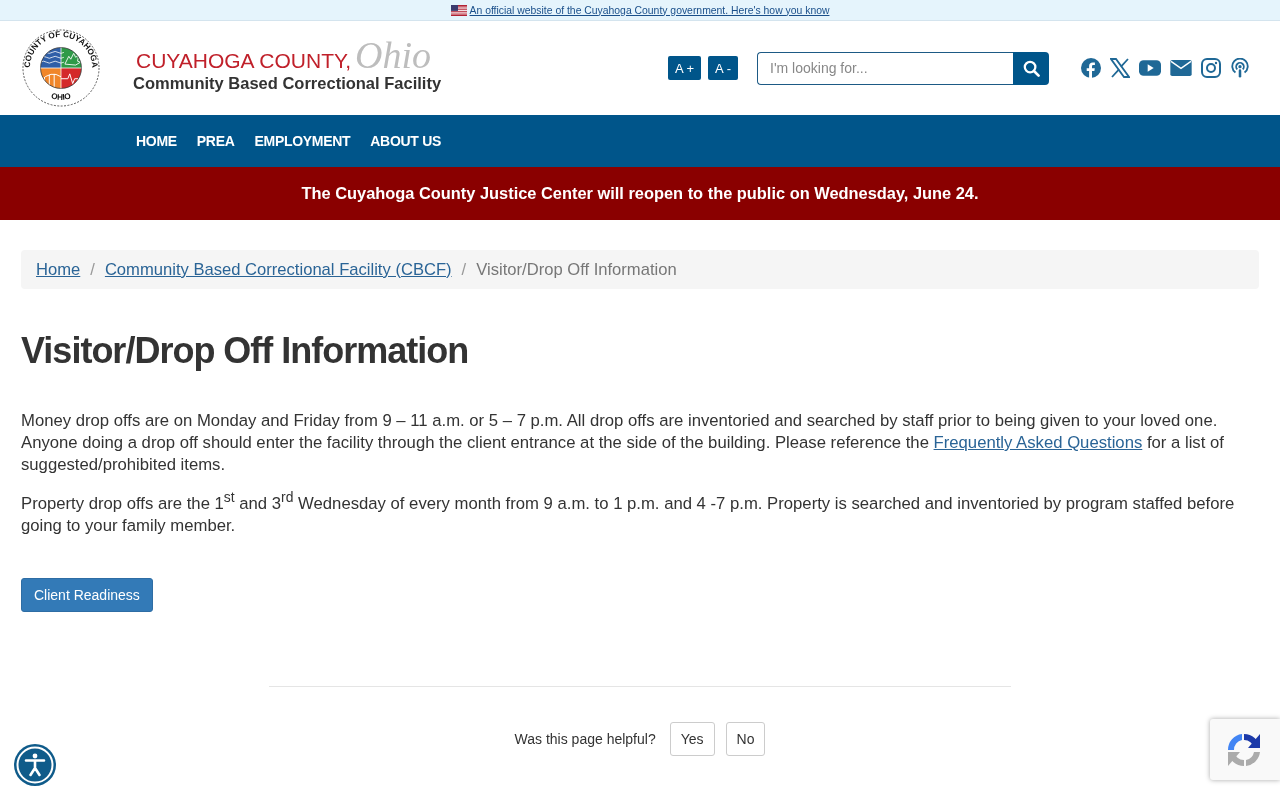 This screenshot has height=800, width=1280. What do you see at coordinates (745, 738) in the screenshot?
I see `feedback-button: No` at bounding box center [745, 738].